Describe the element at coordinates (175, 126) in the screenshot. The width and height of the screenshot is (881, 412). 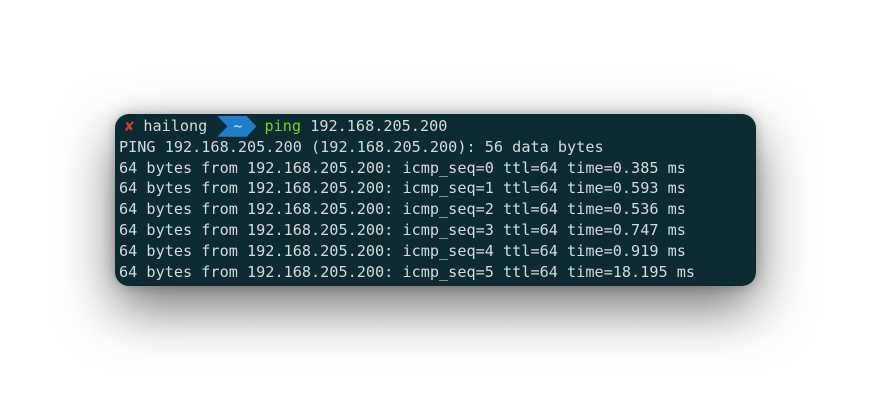
I see `prompt-username: hailong` at that location.